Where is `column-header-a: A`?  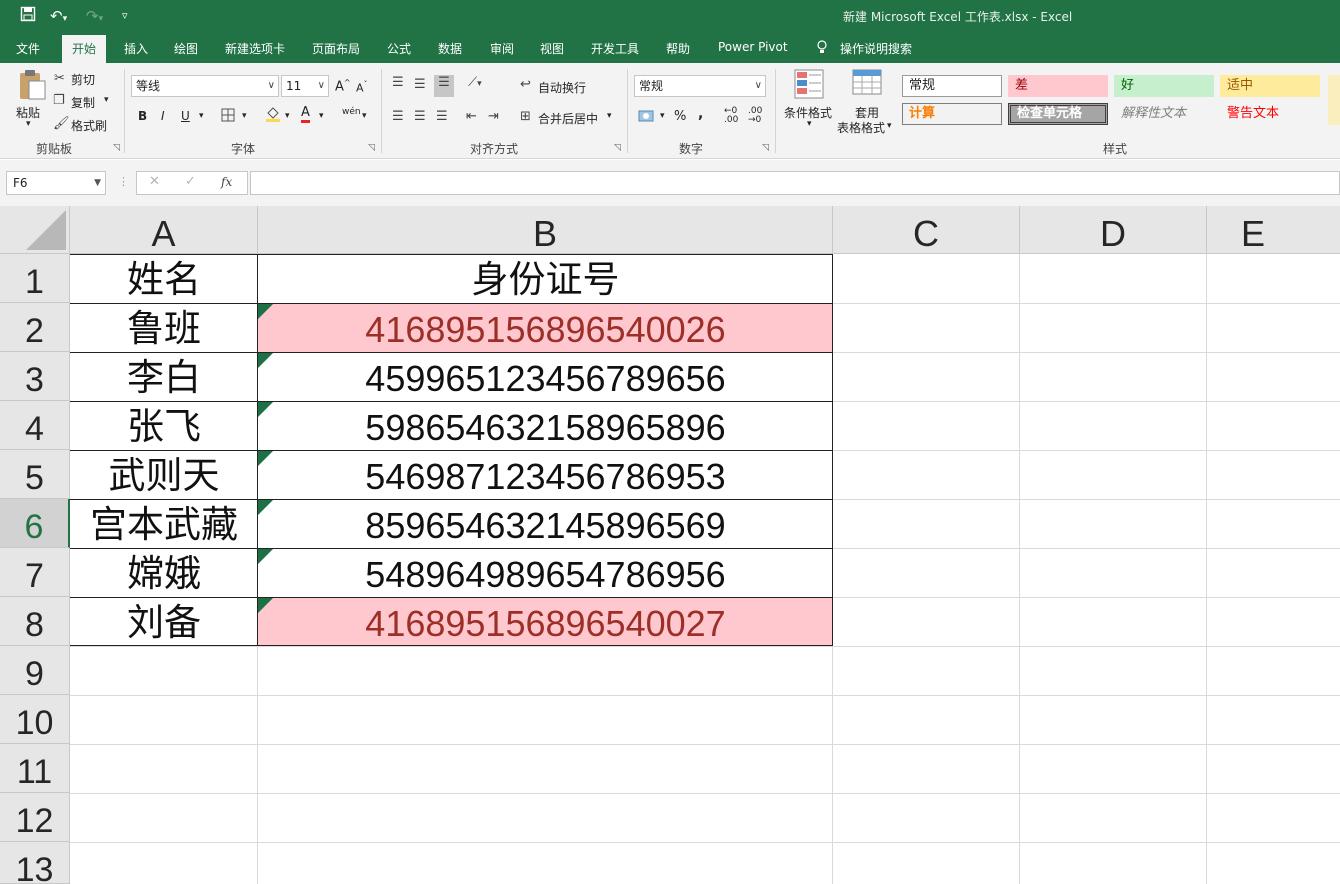 column-header-a: A is located at coordinates (164, 230).